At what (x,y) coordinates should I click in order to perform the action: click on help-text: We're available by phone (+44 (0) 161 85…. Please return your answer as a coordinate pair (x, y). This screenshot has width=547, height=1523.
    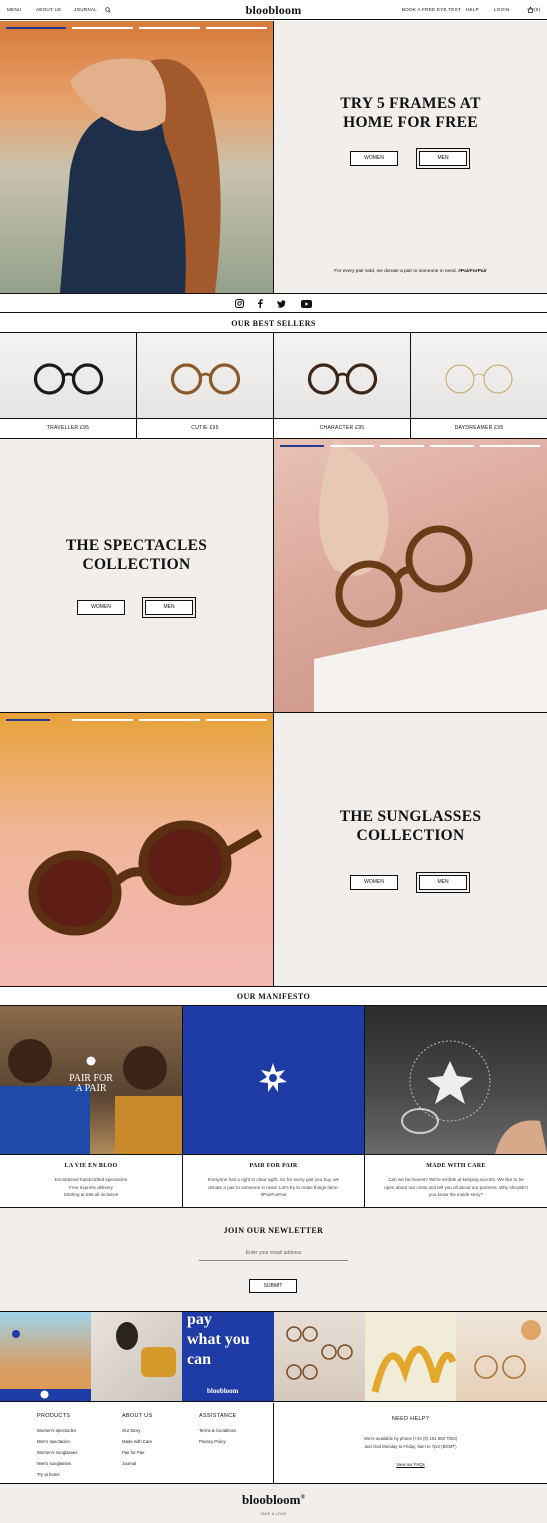
    Looking at the image, I should click on (410, 1438).